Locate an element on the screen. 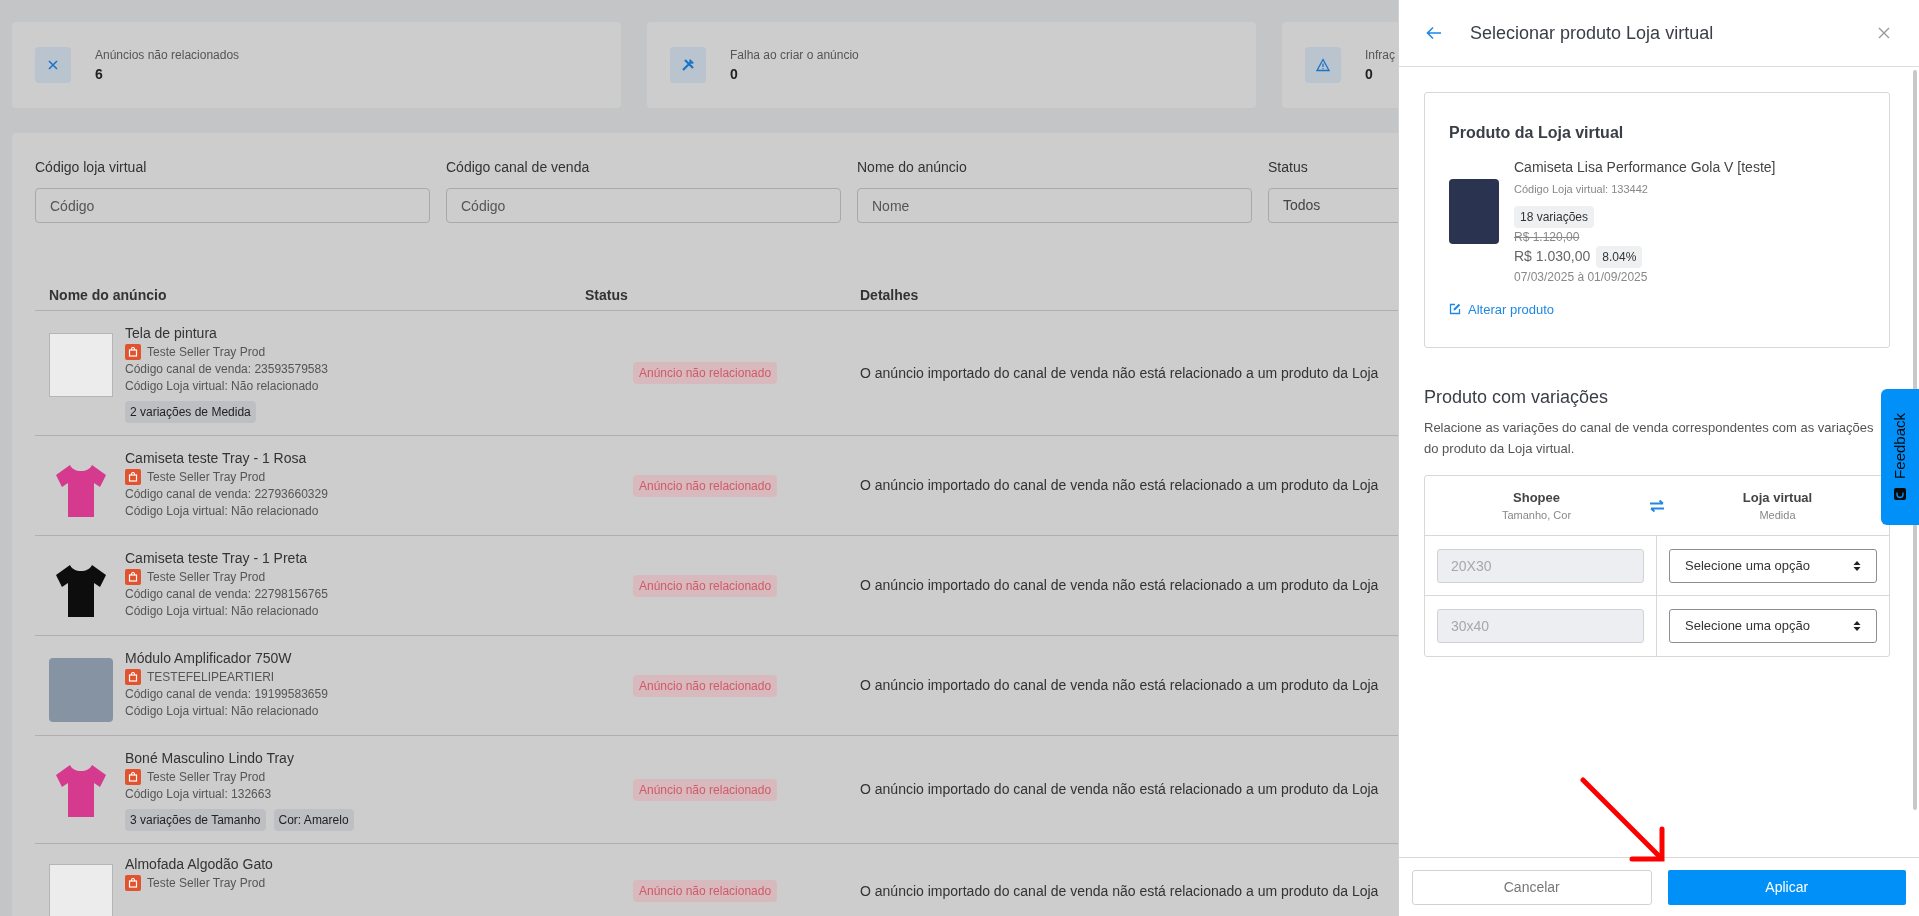 This screenshot has width=1919, height=916. cancel-button: Cancelar is located at coordinates (1532, 887).